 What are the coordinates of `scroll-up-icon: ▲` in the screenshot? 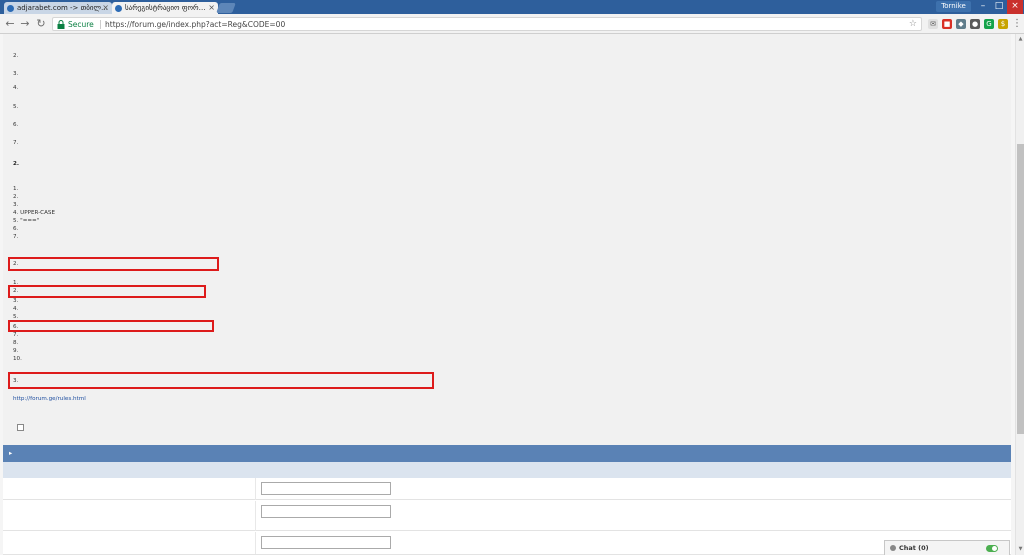 It's located at (1020, 39).